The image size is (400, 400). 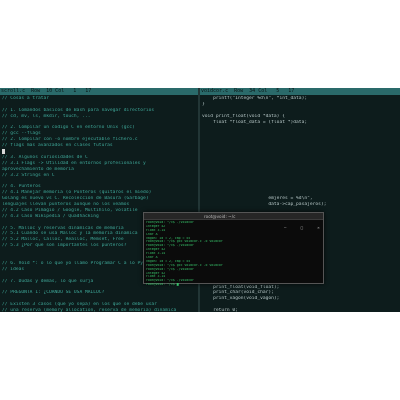 What do you see at coordinates (233, 221) in the screenshot?
I see `terminal-titlebar: root@void: ~/c — □ ✕` at bounding box center [233, 221].